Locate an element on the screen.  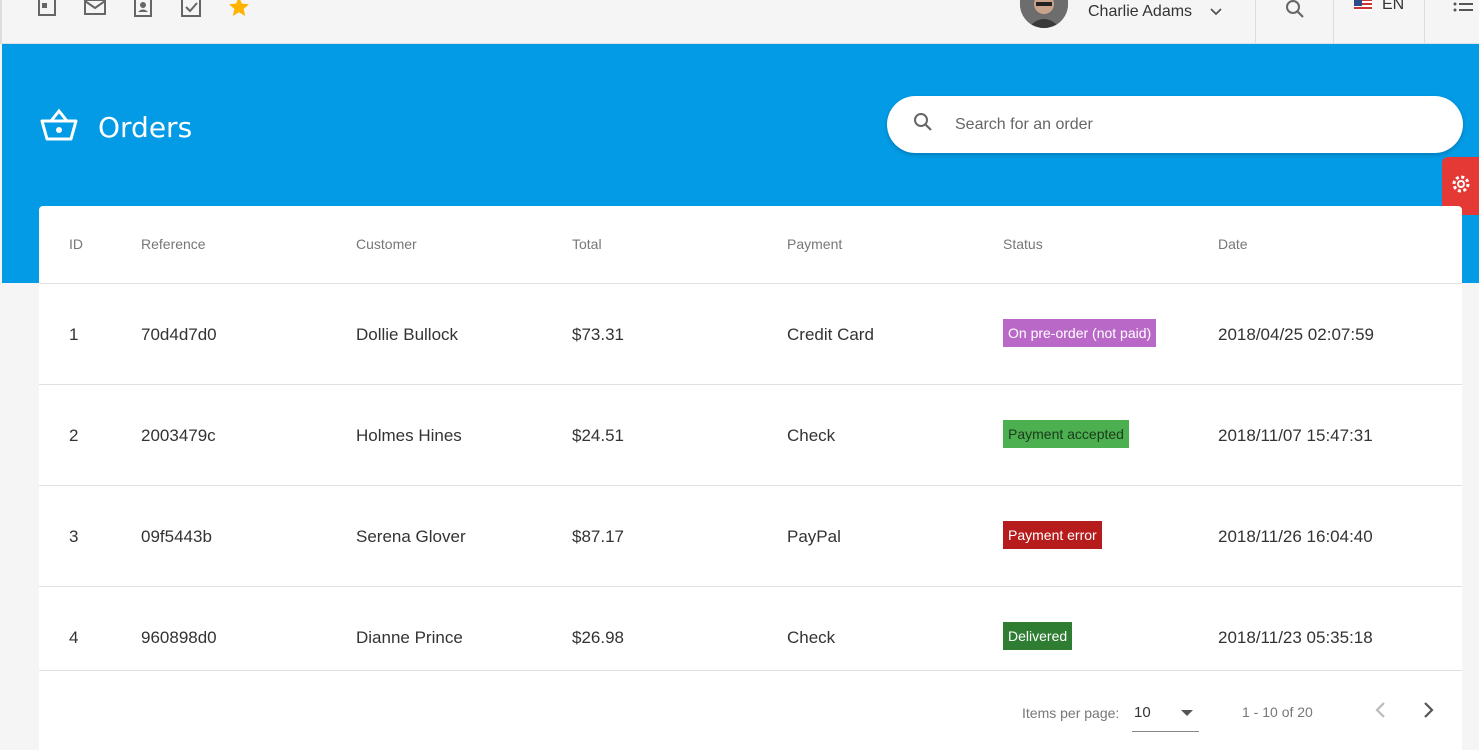
column-header-id: ID is located at coordinates (76, 244).